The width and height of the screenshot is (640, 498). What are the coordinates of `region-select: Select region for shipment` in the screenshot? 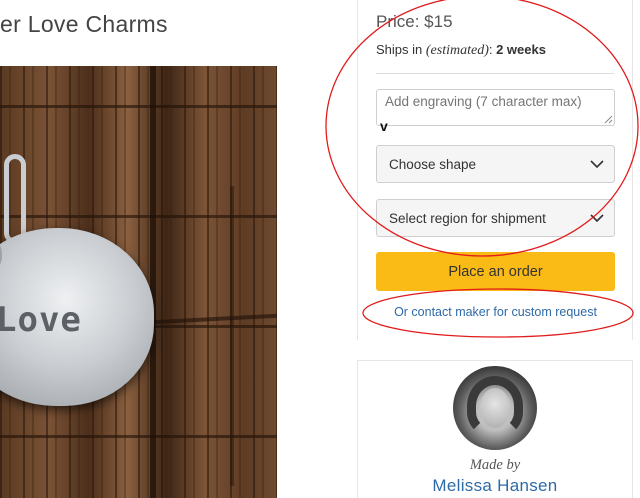 It's located at (495, 218).